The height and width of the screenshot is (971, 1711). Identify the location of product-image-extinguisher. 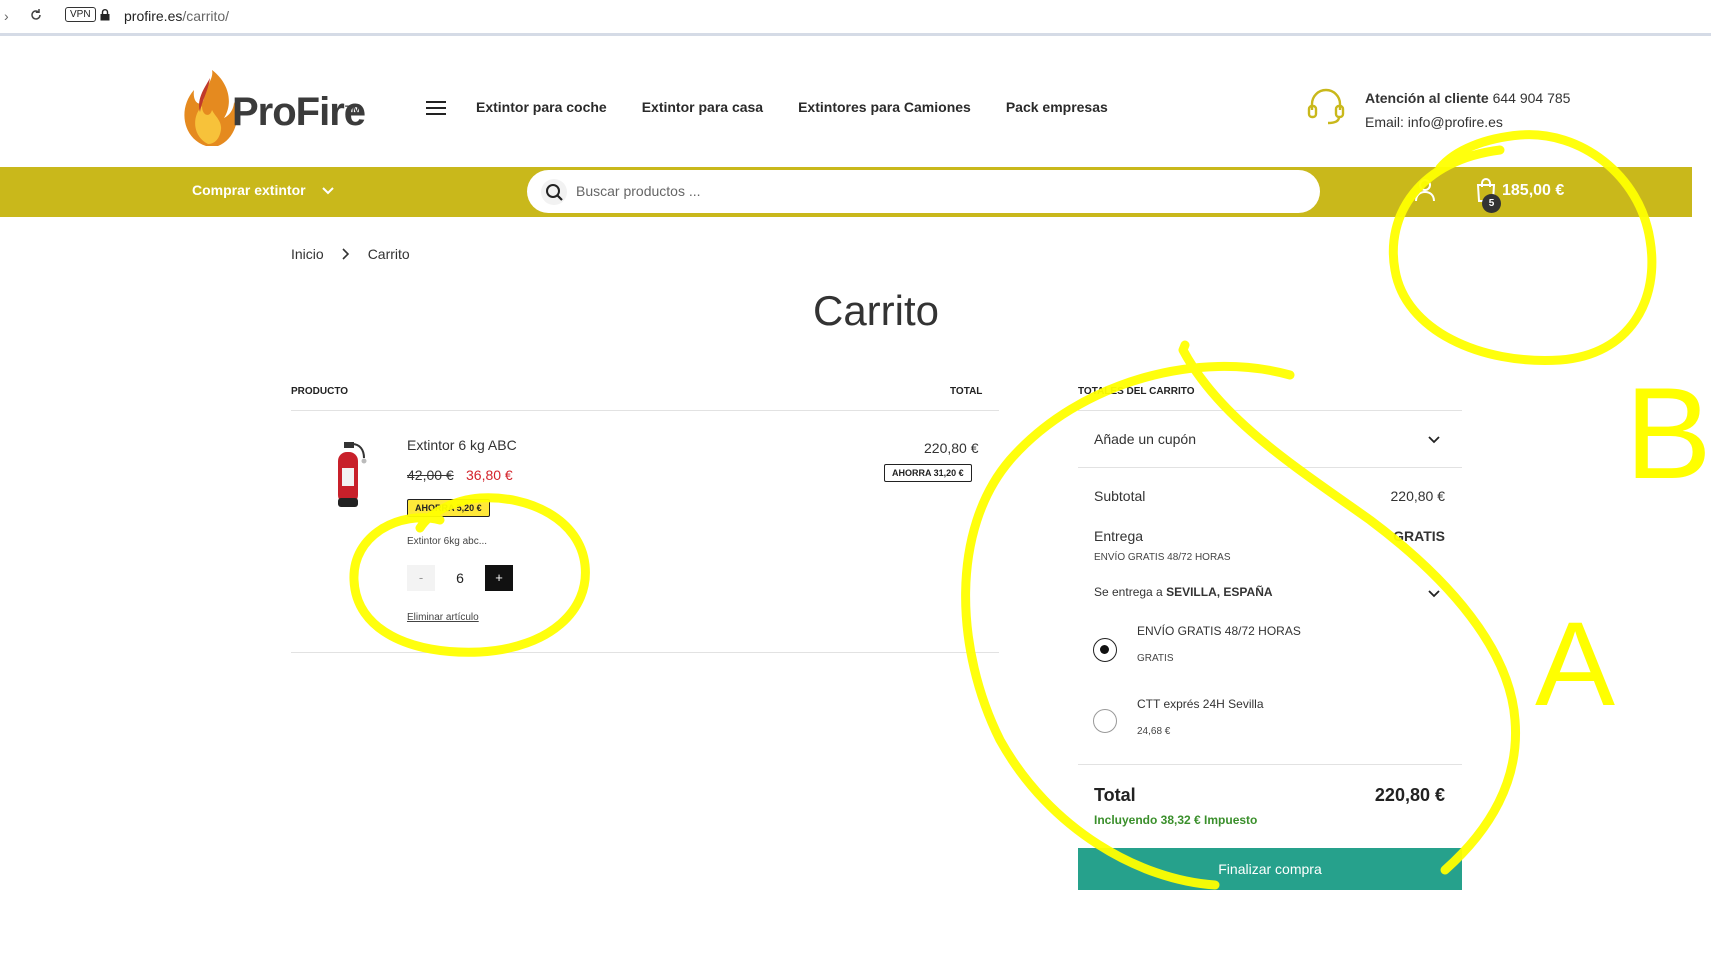
(349, 475).